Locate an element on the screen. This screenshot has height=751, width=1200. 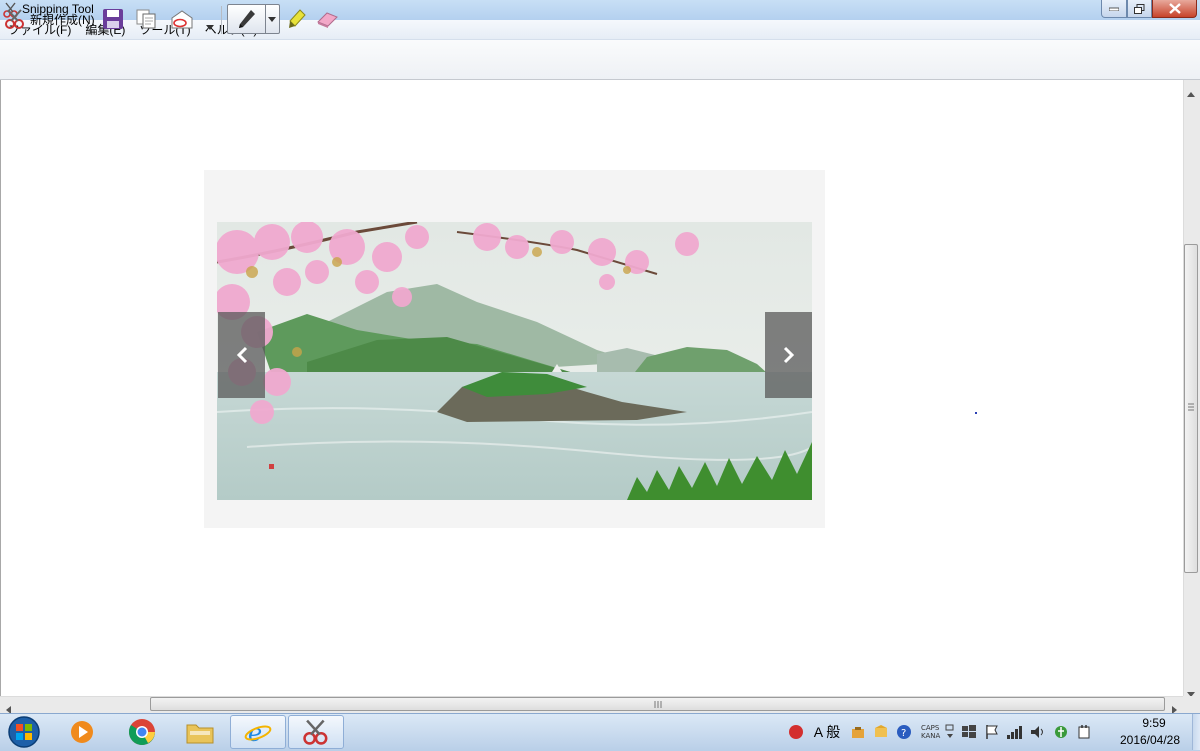
tray-volume is located at coordinates (1038, 732).